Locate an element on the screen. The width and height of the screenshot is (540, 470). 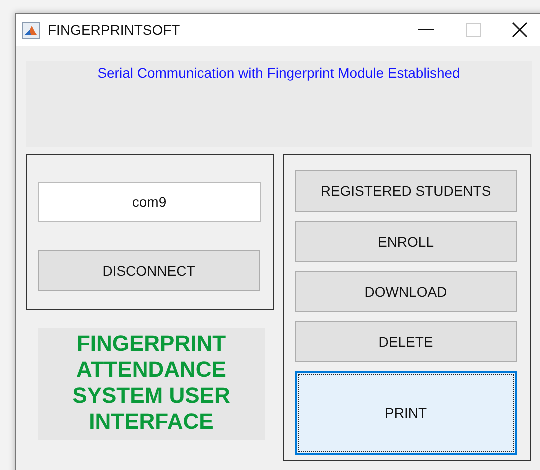
peak-surface-icon is located at coordinates (31, 30).